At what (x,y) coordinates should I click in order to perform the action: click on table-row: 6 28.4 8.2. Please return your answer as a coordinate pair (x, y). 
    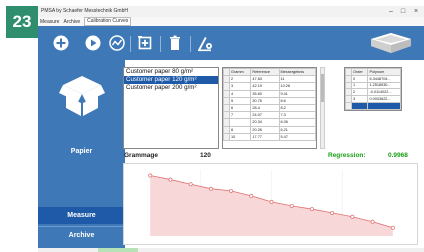
    Looking at the image, I should click on (269, 108).